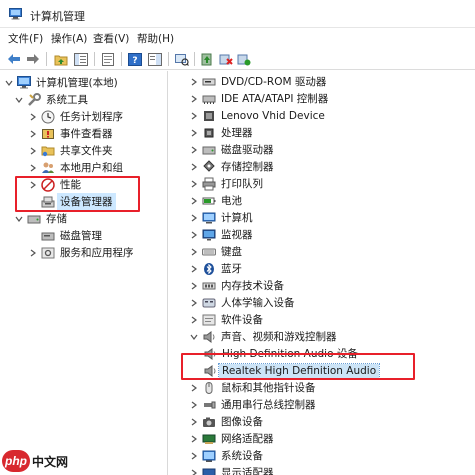 Image resolution: width=475 pixels, height=475 pixels. What do you see at coordinates (215, 268) in the screenshot?
I see `device-category-row: 蓝牙` at bounding box center [215, 268].